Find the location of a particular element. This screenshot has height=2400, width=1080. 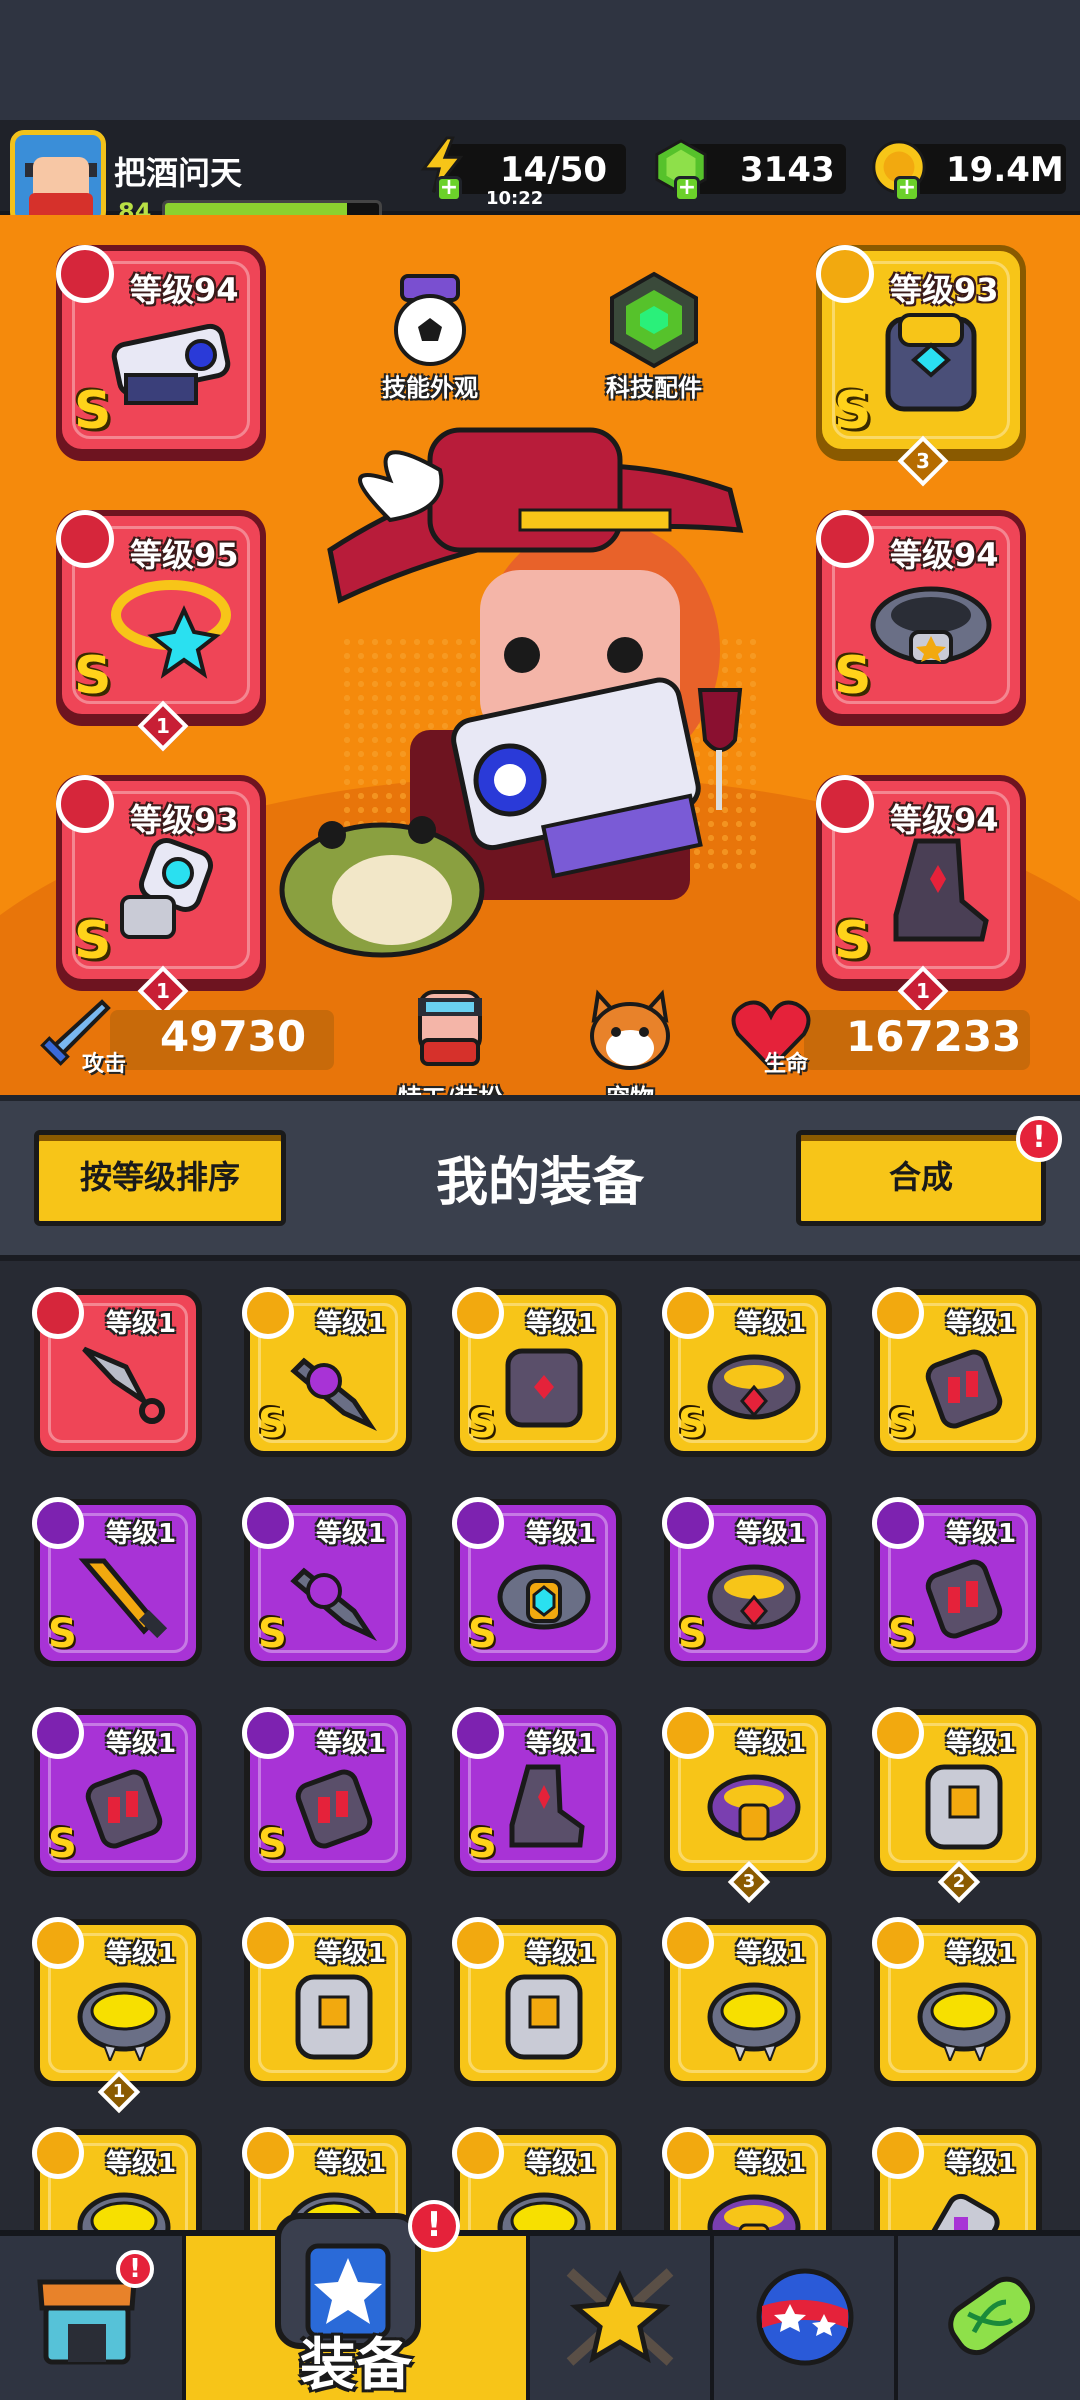

equip-slot-gloves: 等级93 S 1 is located at coordinates (161, 896).